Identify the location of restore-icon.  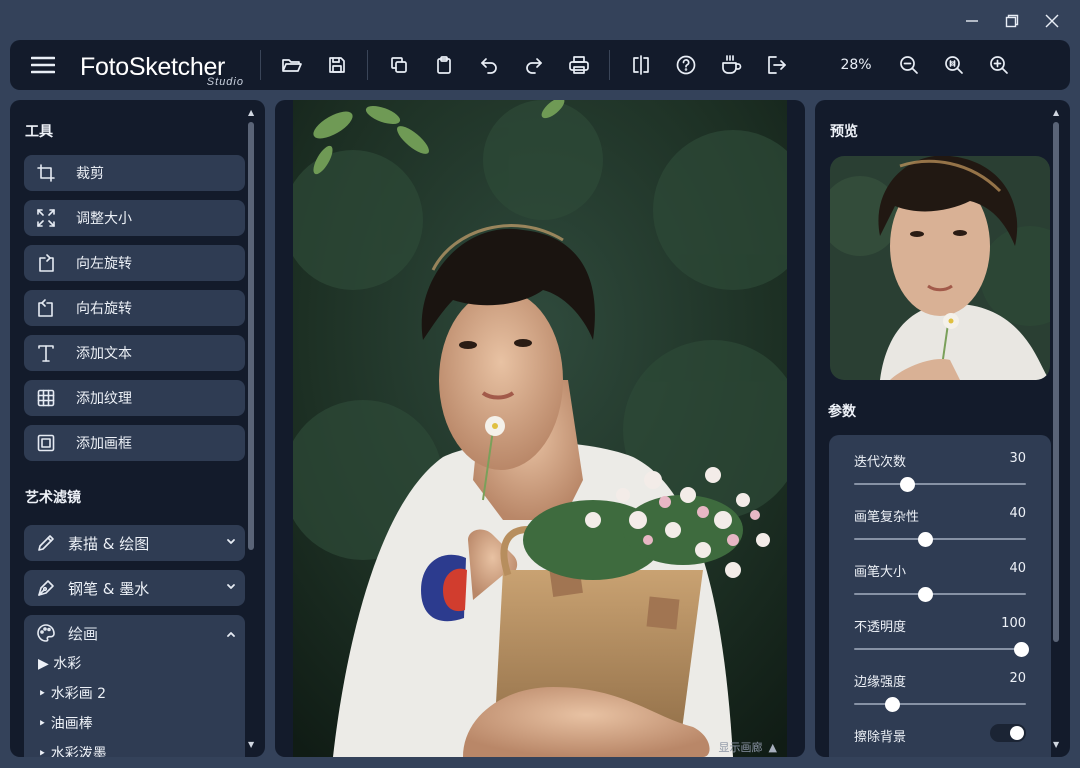
(1012, 21).